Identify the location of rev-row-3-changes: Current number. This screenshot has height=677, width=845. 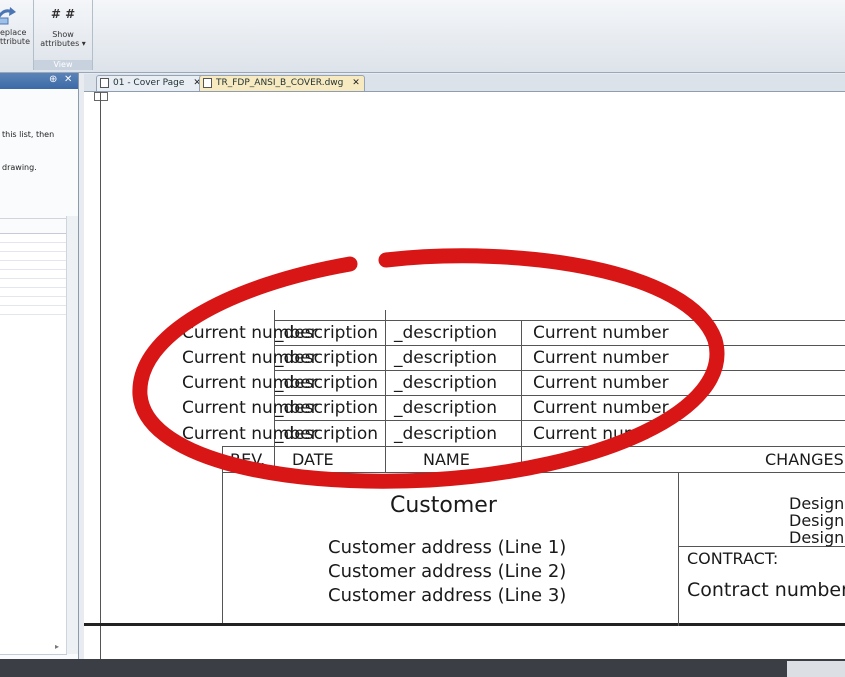
(601, 383).